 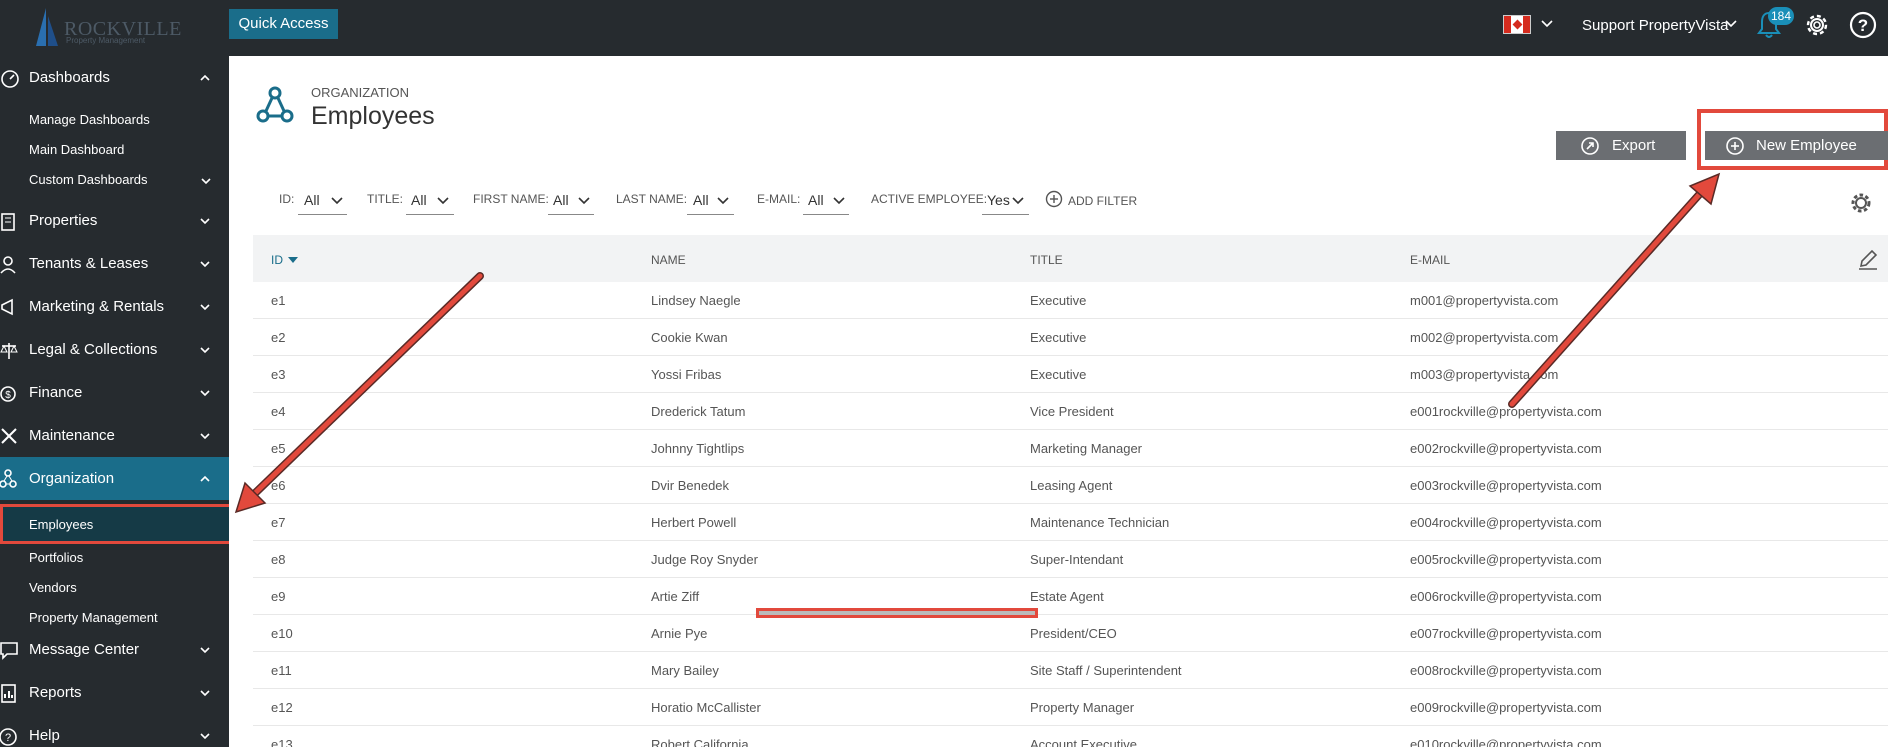 I want to click on sidebar-item-finance: $ Finance, so click(x=114, y=393).